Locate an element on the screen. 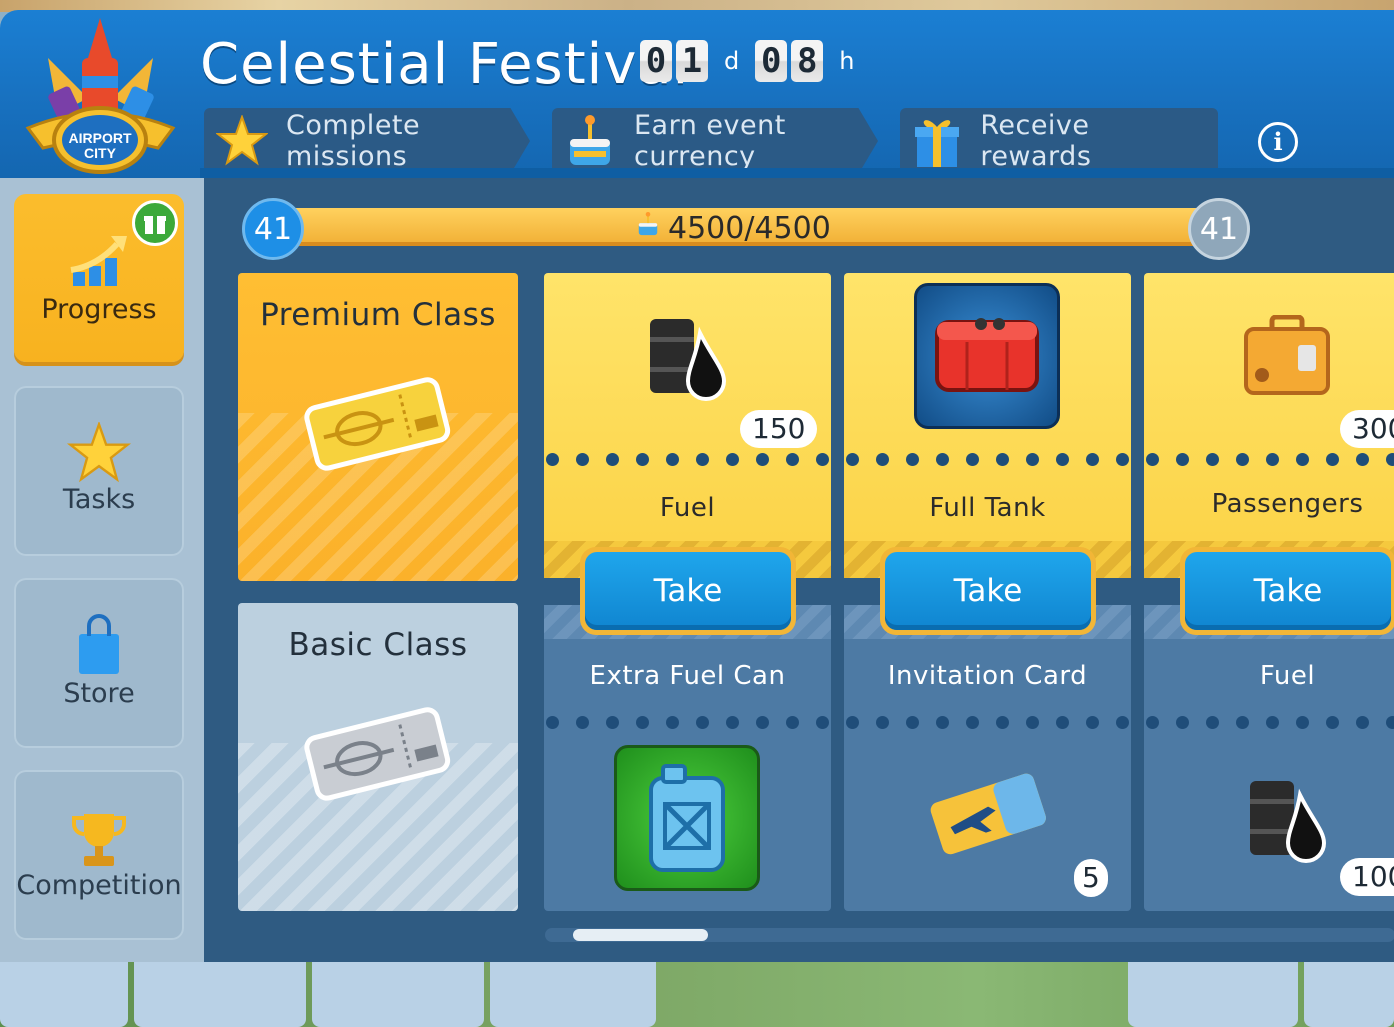 The image size is (1394, 1027). horizontal-scrollbar is located at coordinates (969, 935).